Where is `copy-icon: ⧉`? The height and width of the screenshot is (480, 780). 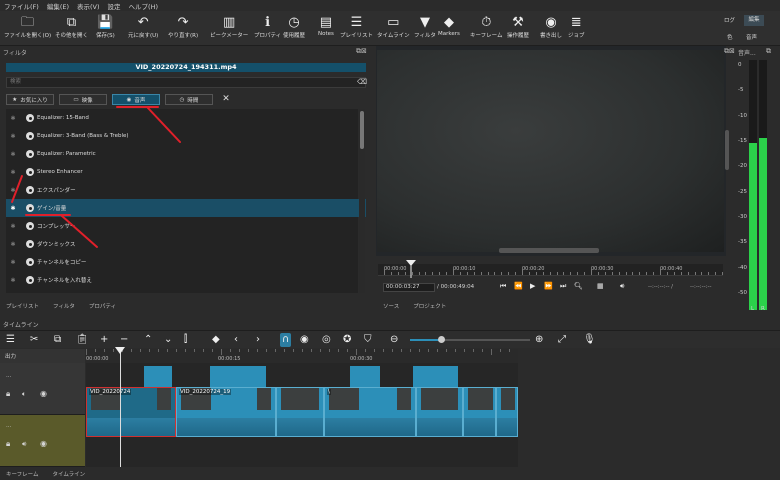 copy-icon: ⧉ is located at coordinates (57, 340).